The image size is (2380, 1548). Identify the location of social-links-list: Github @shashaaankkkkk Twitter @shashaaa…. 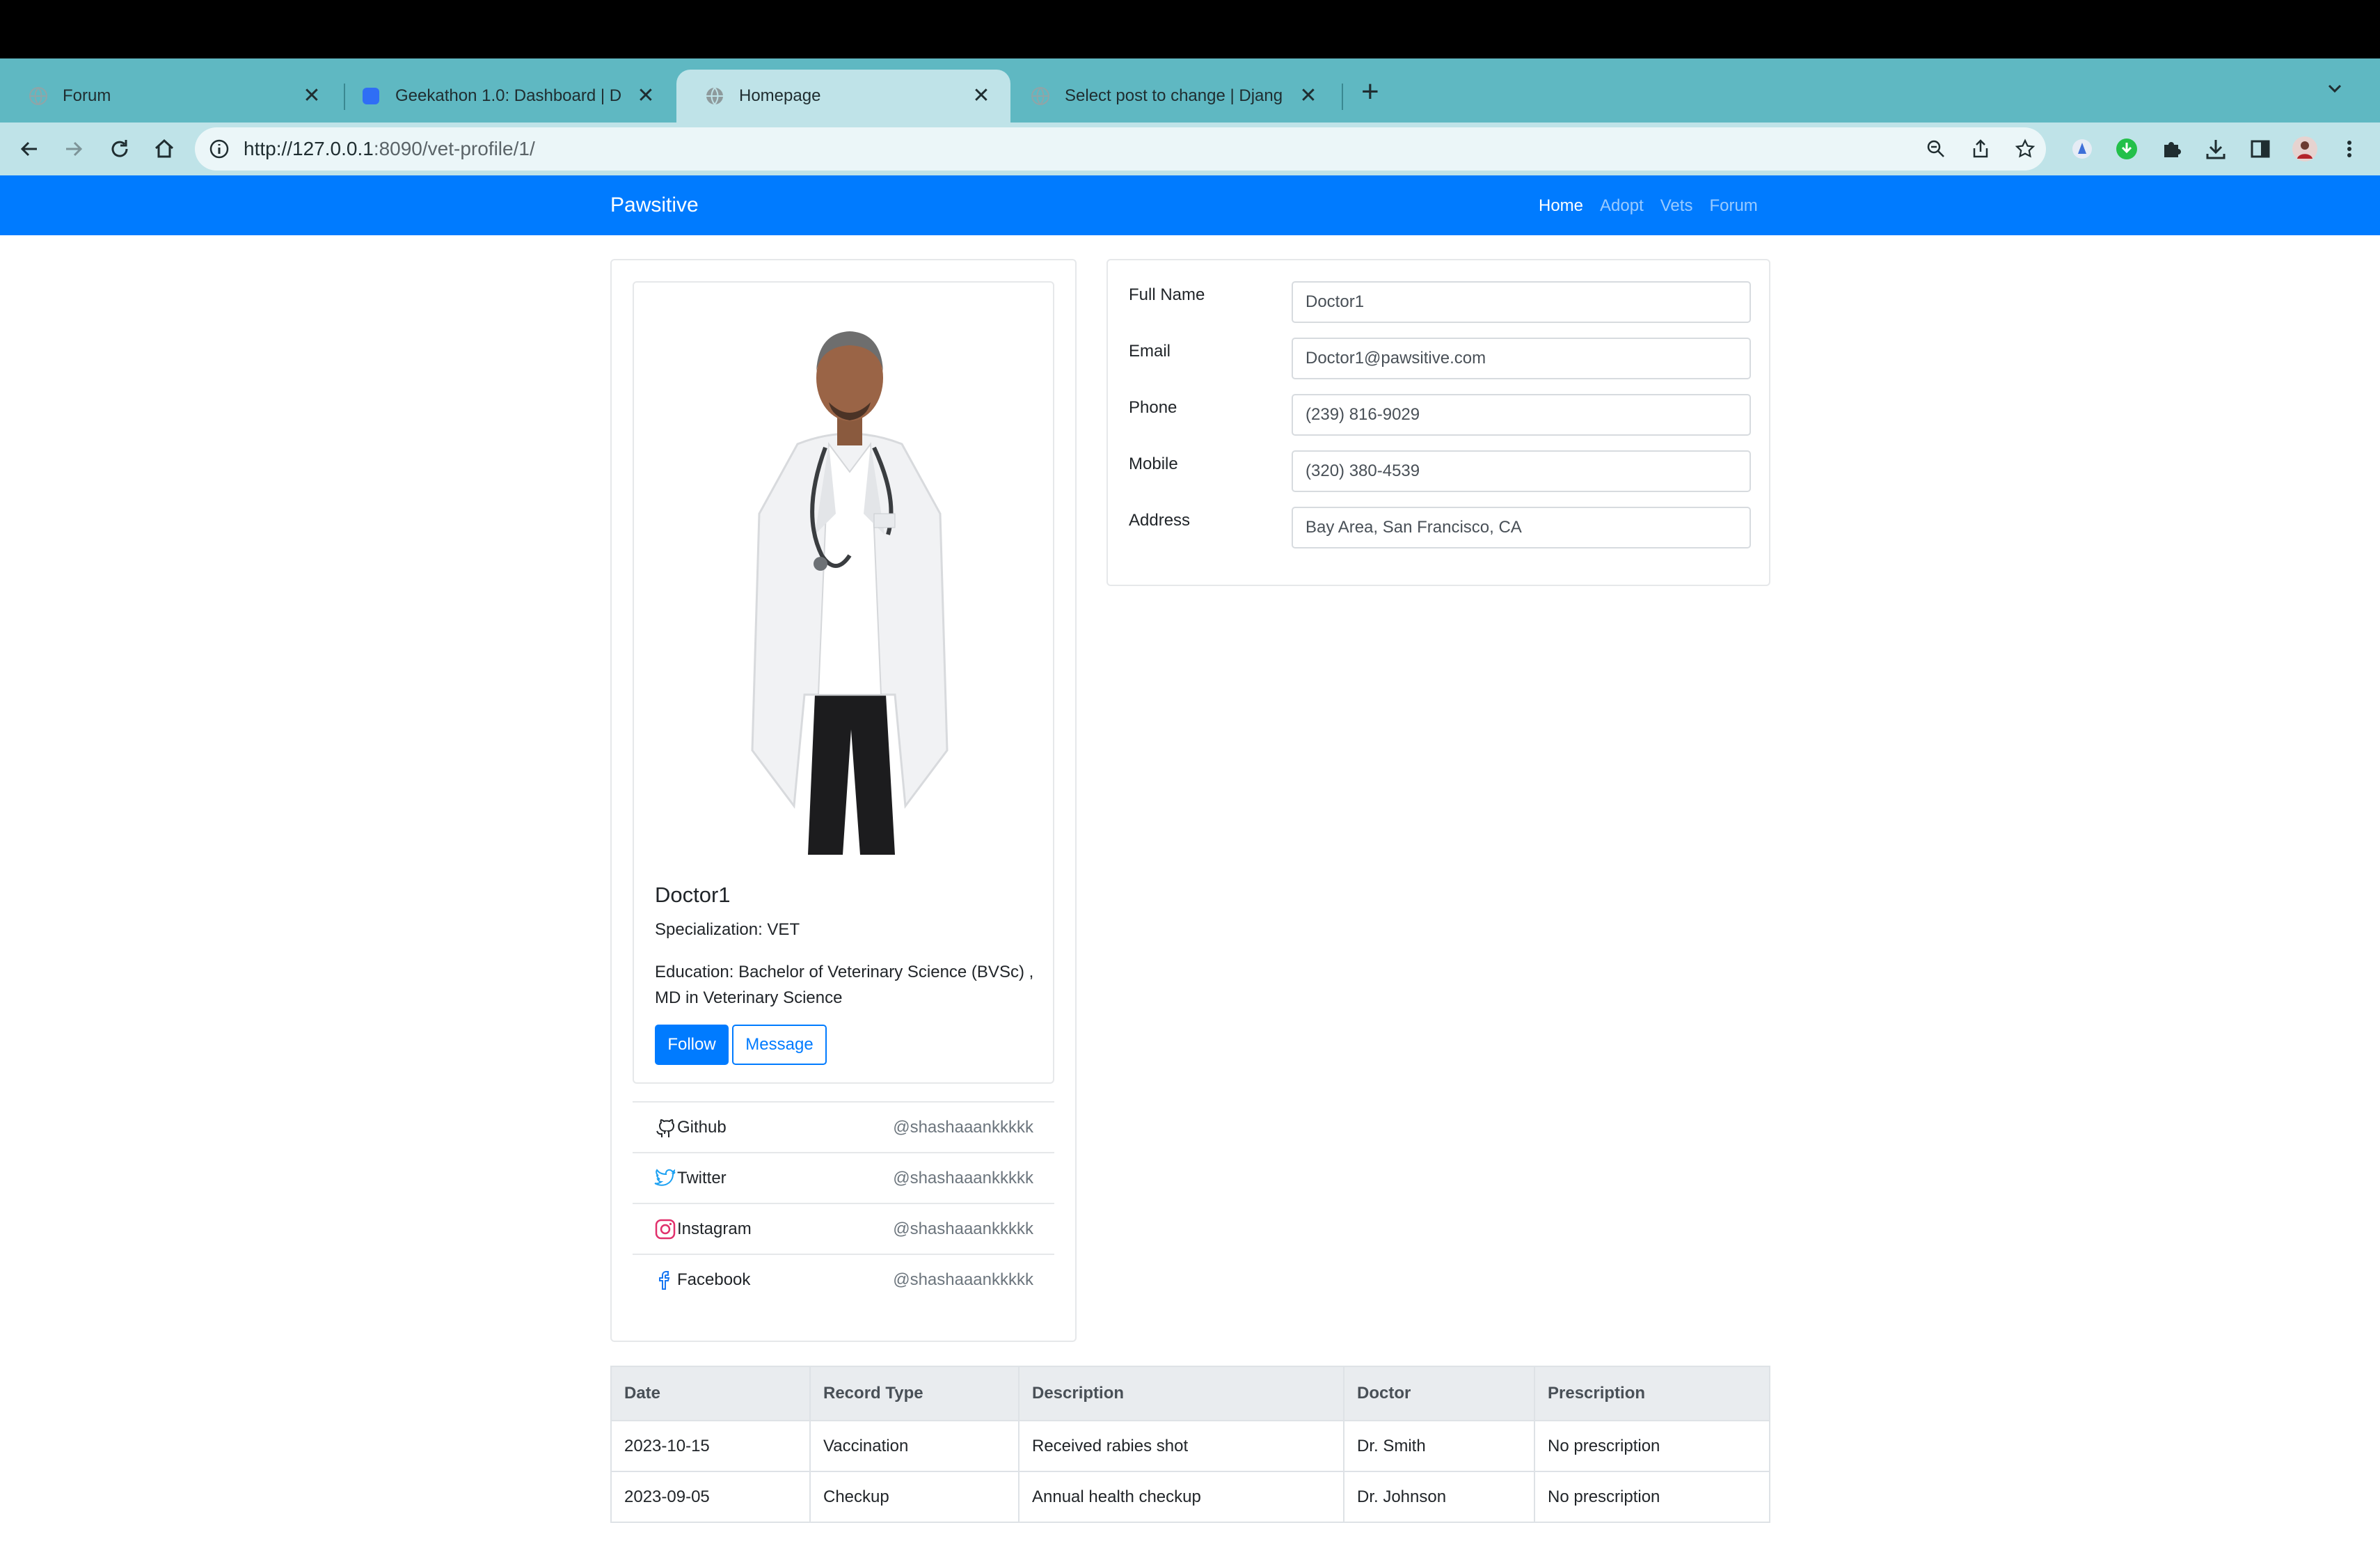
(843, 1202).